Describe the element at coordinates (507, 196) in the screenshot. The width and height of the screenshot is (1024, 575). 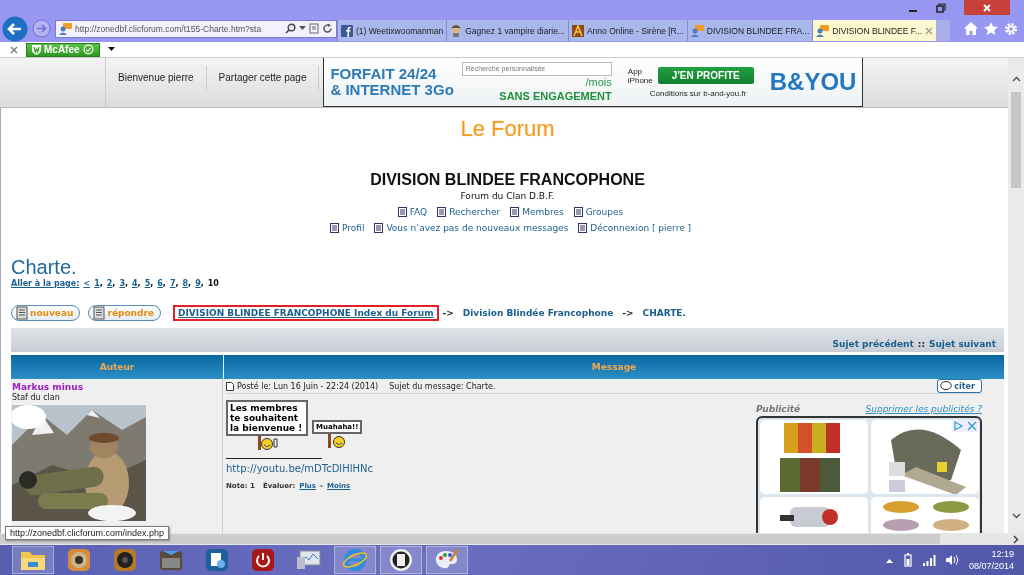
I see `forum-subtitle: Forum du Clan D.B.F.` at that location.